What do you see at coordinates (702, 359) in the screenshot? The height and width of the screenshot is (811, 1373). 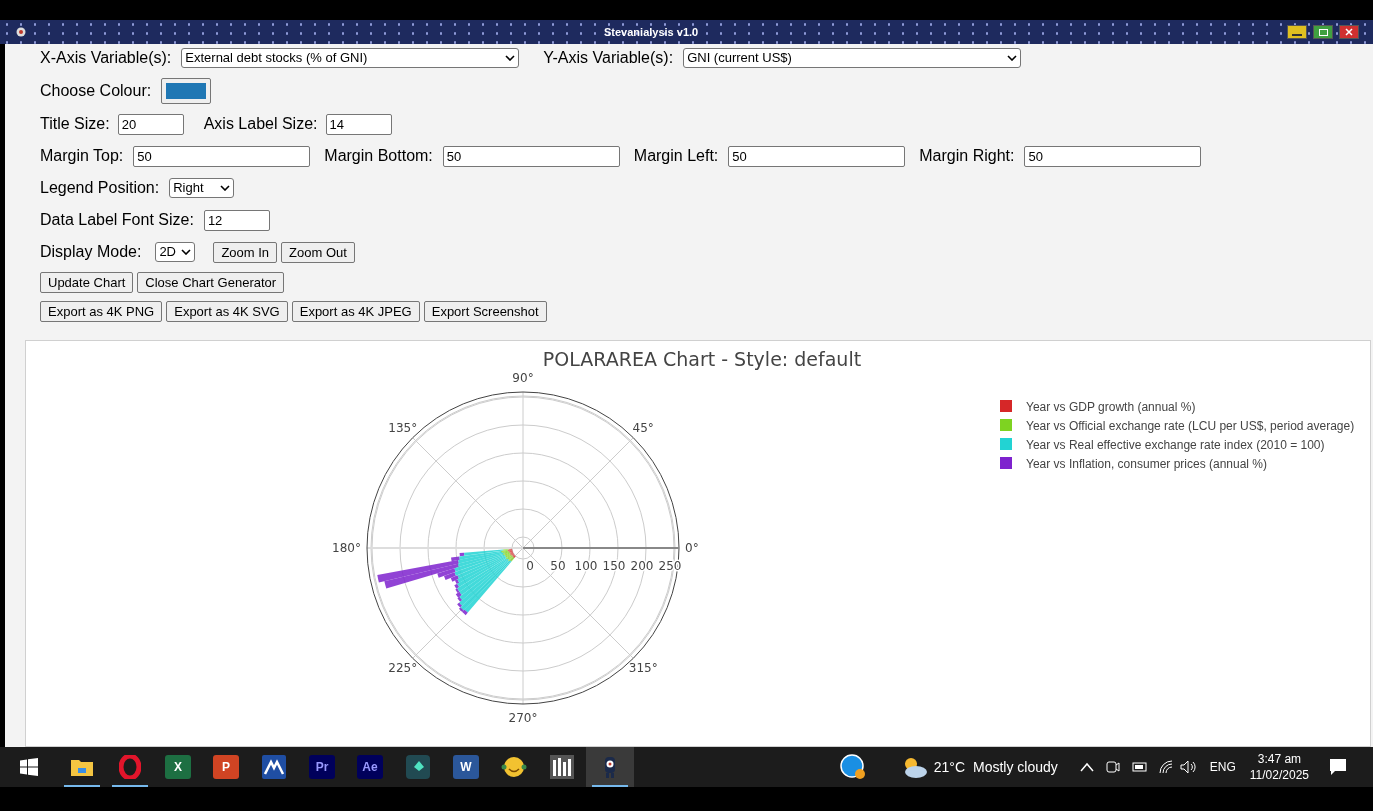 I see `chart-title: POLARAREA Chart - Style: default` at bounding box center [702, 359].